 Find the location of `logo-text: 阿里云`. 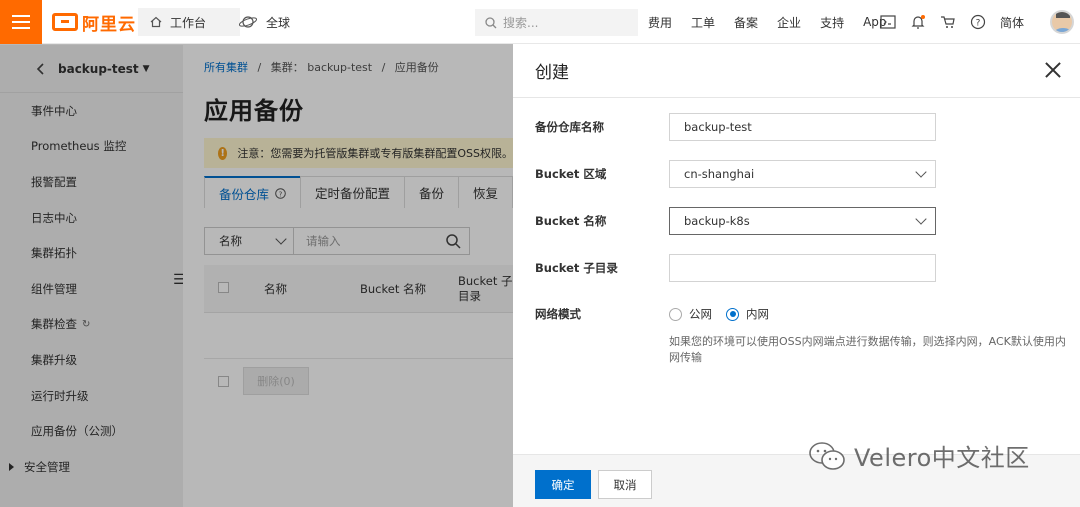

logo-text: 阿里云 is located at coordinates (109, 24).